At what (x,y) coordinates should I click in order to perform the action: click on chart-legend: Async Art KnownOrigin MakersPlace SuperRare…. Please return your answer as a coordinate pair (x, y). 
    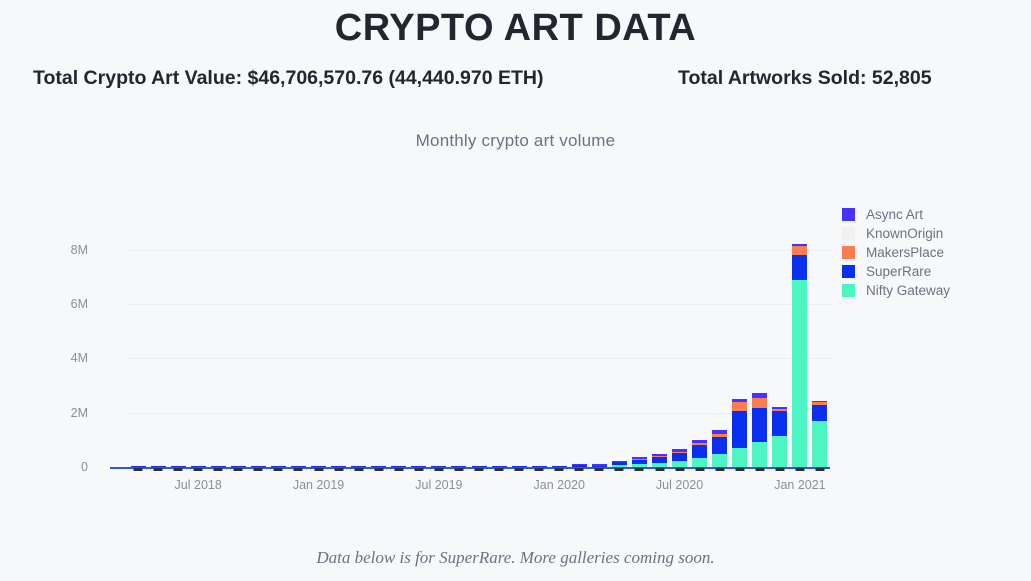
    Looking at the image, I should click on (932, 252).